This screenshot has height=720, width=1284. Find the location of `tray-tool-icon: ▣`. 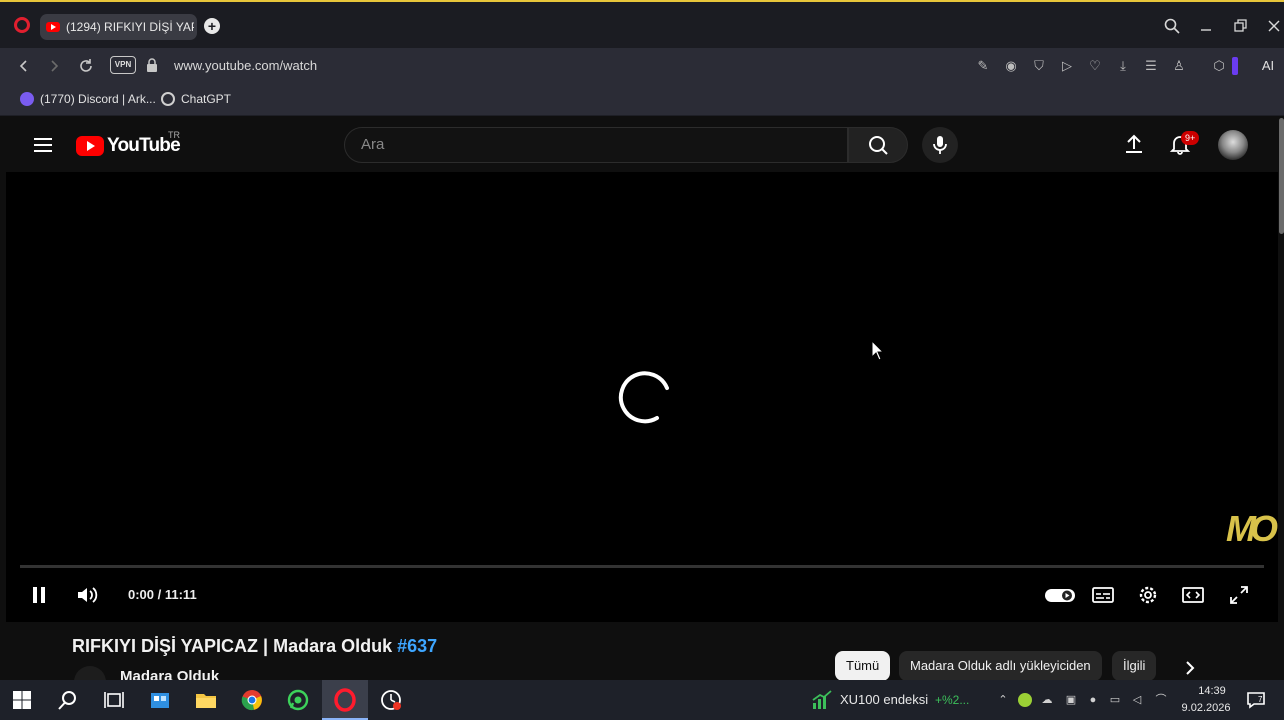

tray-tool-icon: ▣ is located at coordinates (1071, 700).